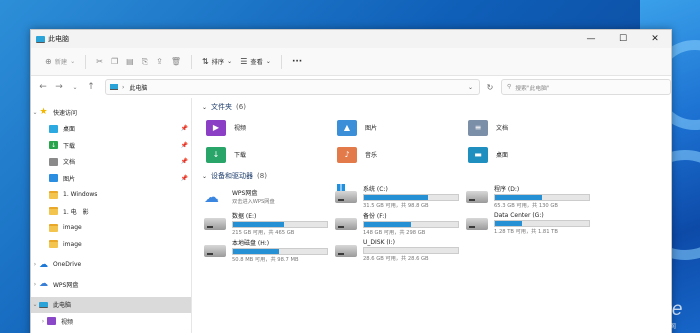 This screenshot has height=333, width=700. I want to click on search-input: ⚲ 搜索"此电脑", so click(586, 87).